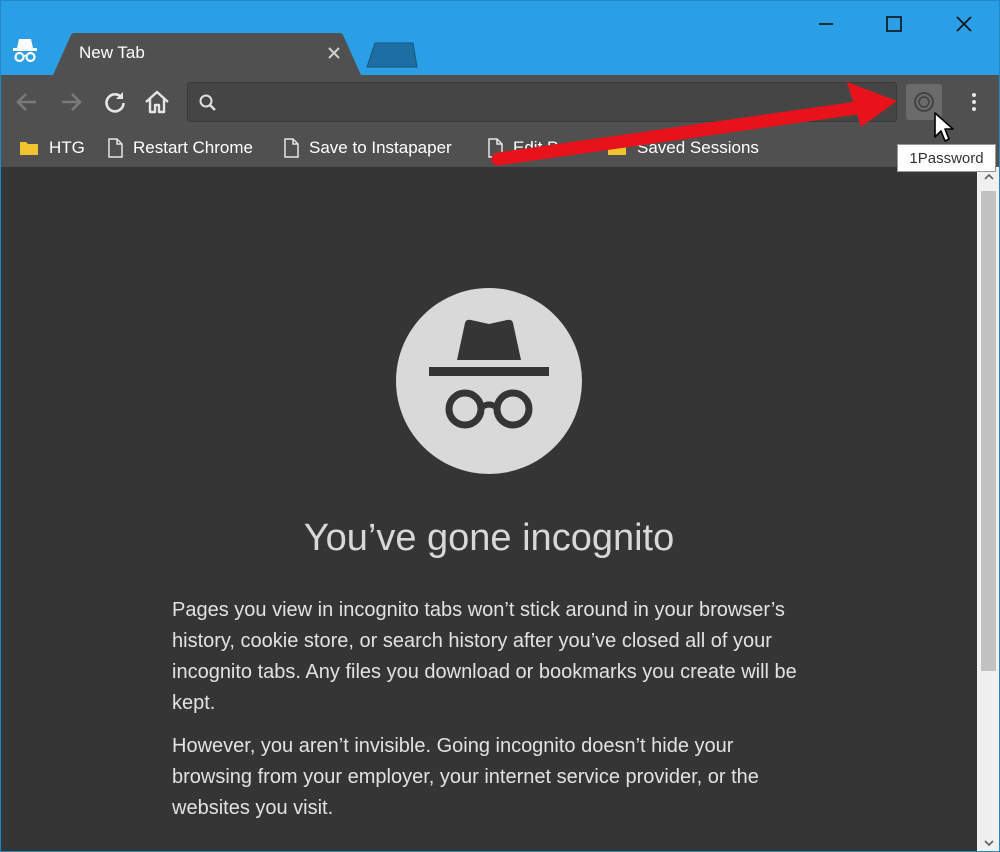 Image resolution: width=1000 pixels, height=852 pixels. Describe the element at coordinates (334, 53) in the screenshot. I see `close-tab-icon` at that location.